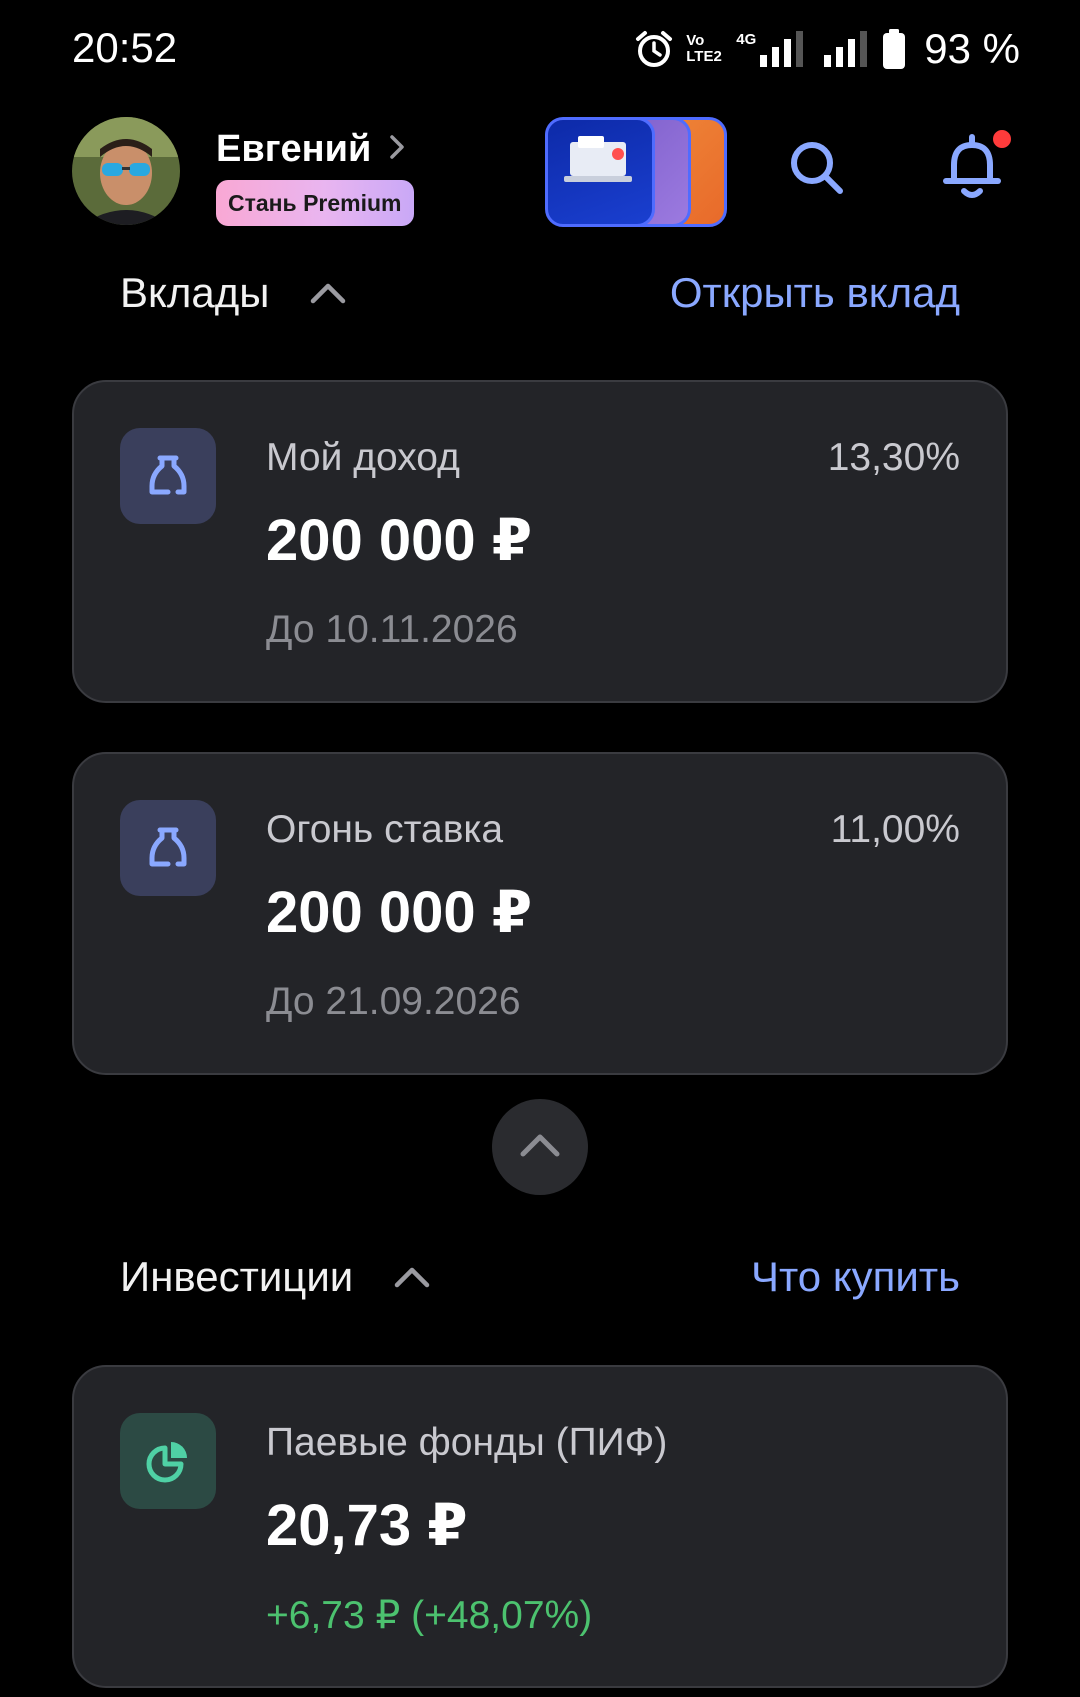 This screenshot has height=1697, width=1080. What do you see at coordinates (168, 1461) in the screenshot?
I see `pie-chart-icon` at bounding box center [168, 1461].